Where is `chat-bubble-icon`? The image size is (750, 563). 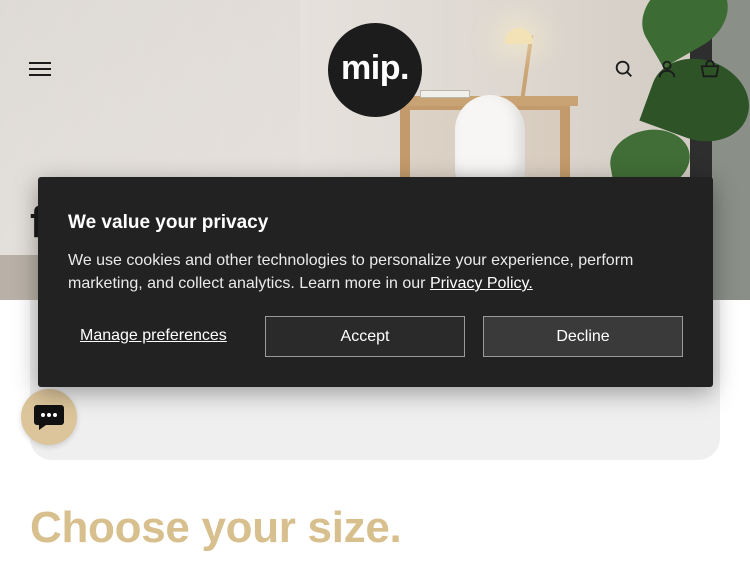
chat-bubble-icon is located at coordinates (49, 417).